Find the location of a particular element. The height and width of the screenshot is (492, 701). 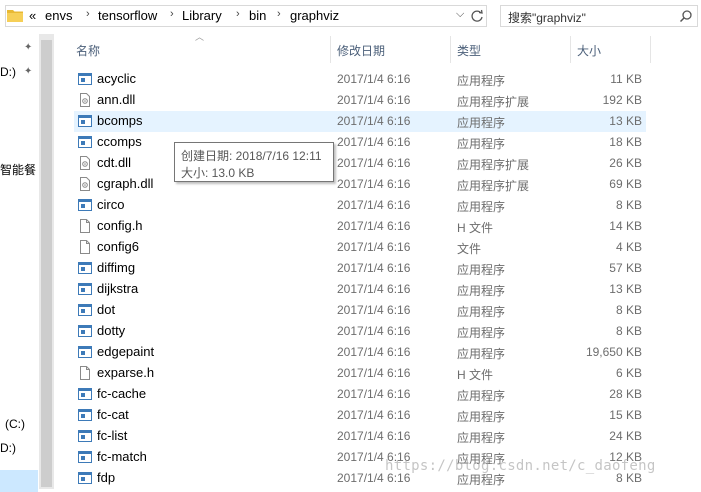

file-name: config.h is located at coordinates (120, 225).